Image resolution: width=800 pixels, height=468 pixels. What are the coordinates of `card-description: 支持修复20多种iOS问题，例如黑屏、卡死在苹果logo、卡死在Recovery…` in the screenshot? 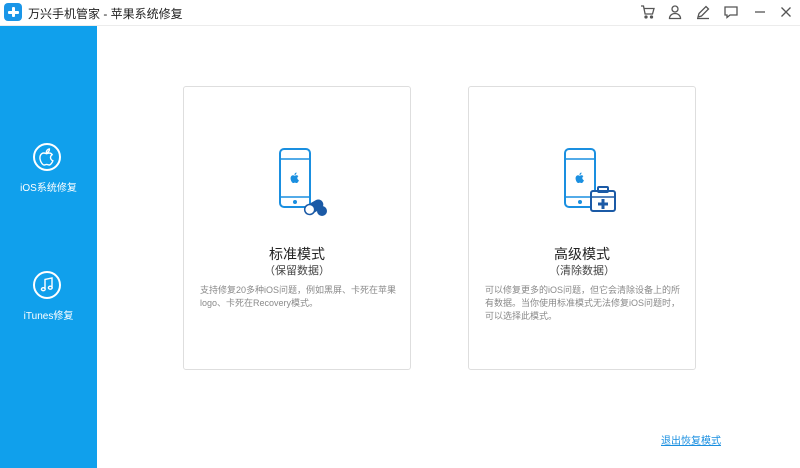 It's located at (298, 296).